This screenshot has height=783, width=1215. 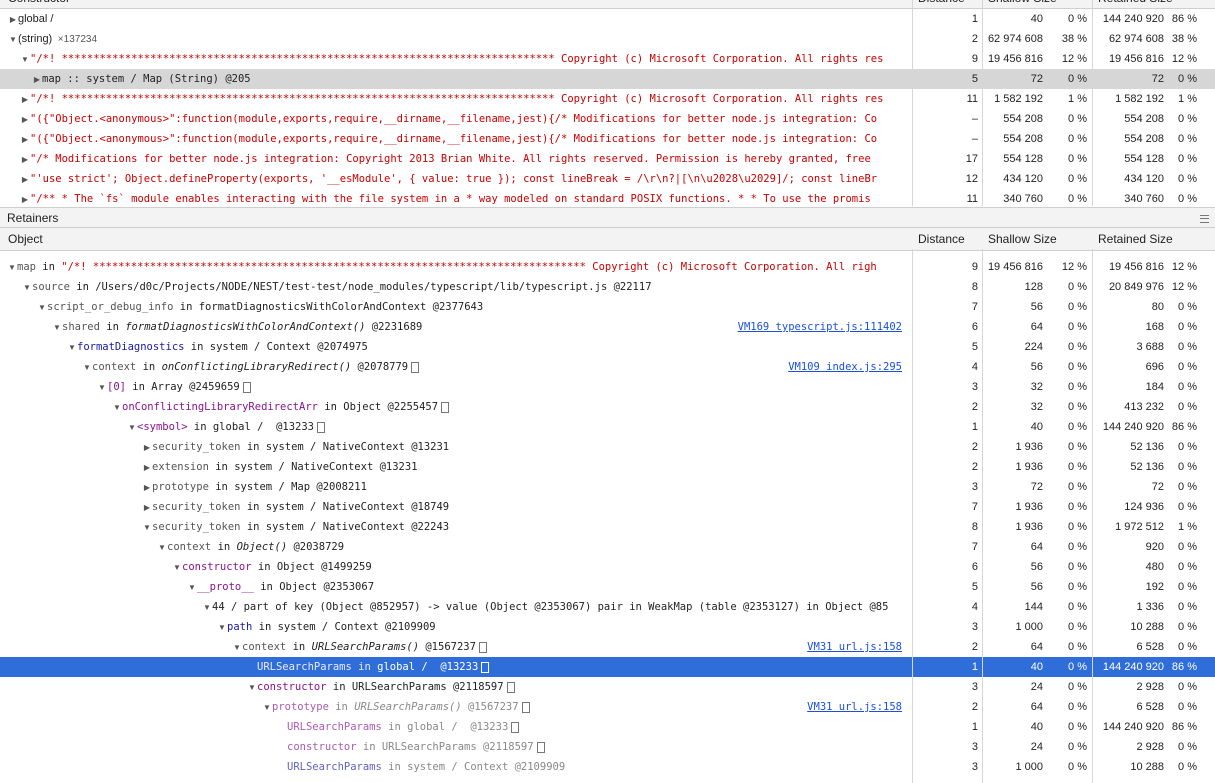 What do you see at coordinates (974, 507) in the screenshot?
I see `distance-cell: 7` at bounding box center [974, 507].